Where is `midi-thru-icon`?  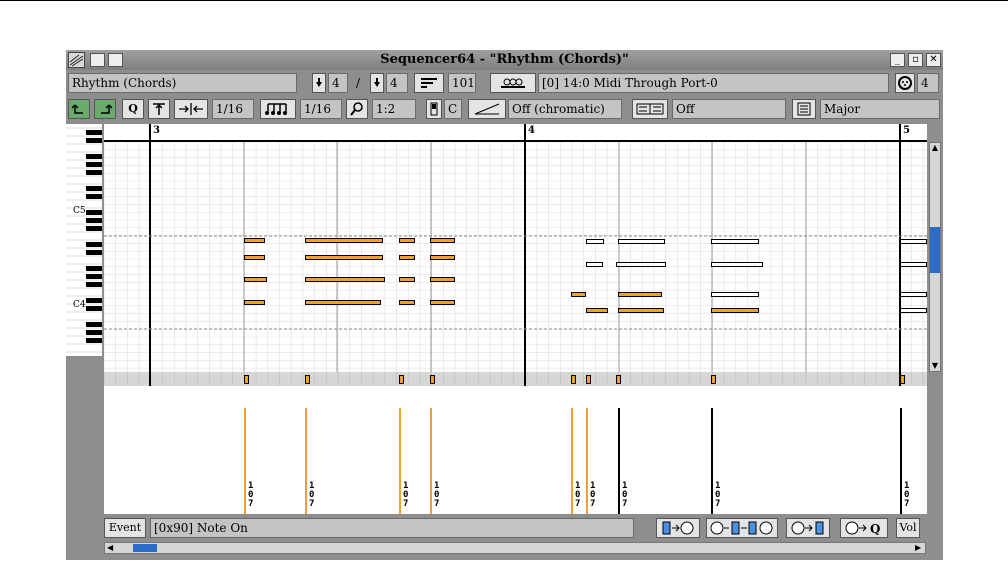
midi-thru-icon is located at coordinates (742, 528).